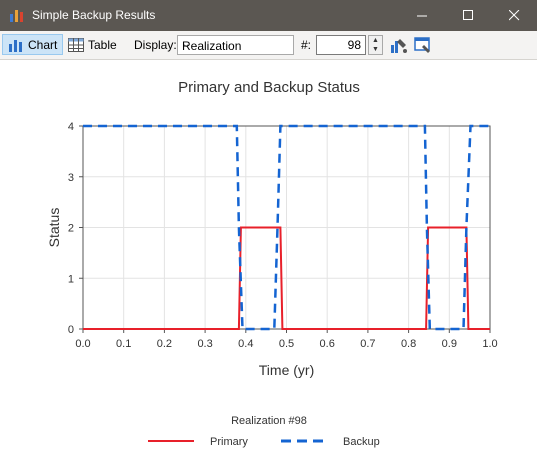  What do you see at coordinates (43, 44) in the screenshot?
I see `chart-view-label: Chart` at bounding box center [43, 44].